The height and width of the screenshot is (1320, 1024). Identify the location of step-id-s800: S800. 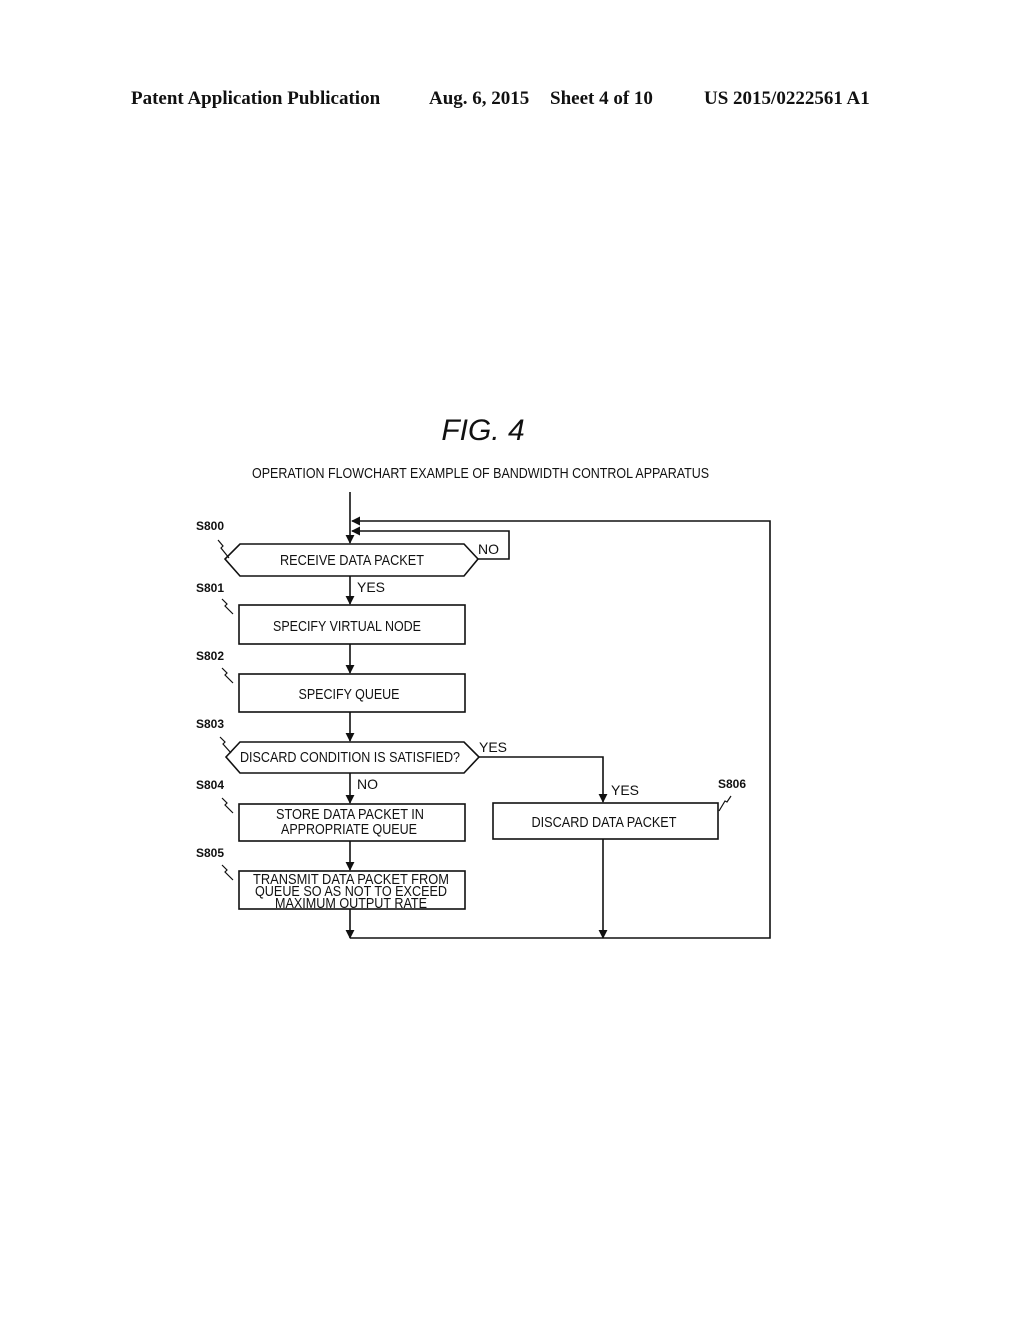
(210, 526).